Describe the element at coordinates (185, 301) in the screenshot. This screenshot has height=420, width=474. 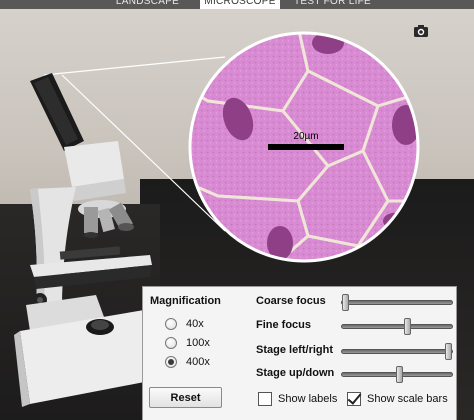
I see `magnification-heading: Magnification` at that location.